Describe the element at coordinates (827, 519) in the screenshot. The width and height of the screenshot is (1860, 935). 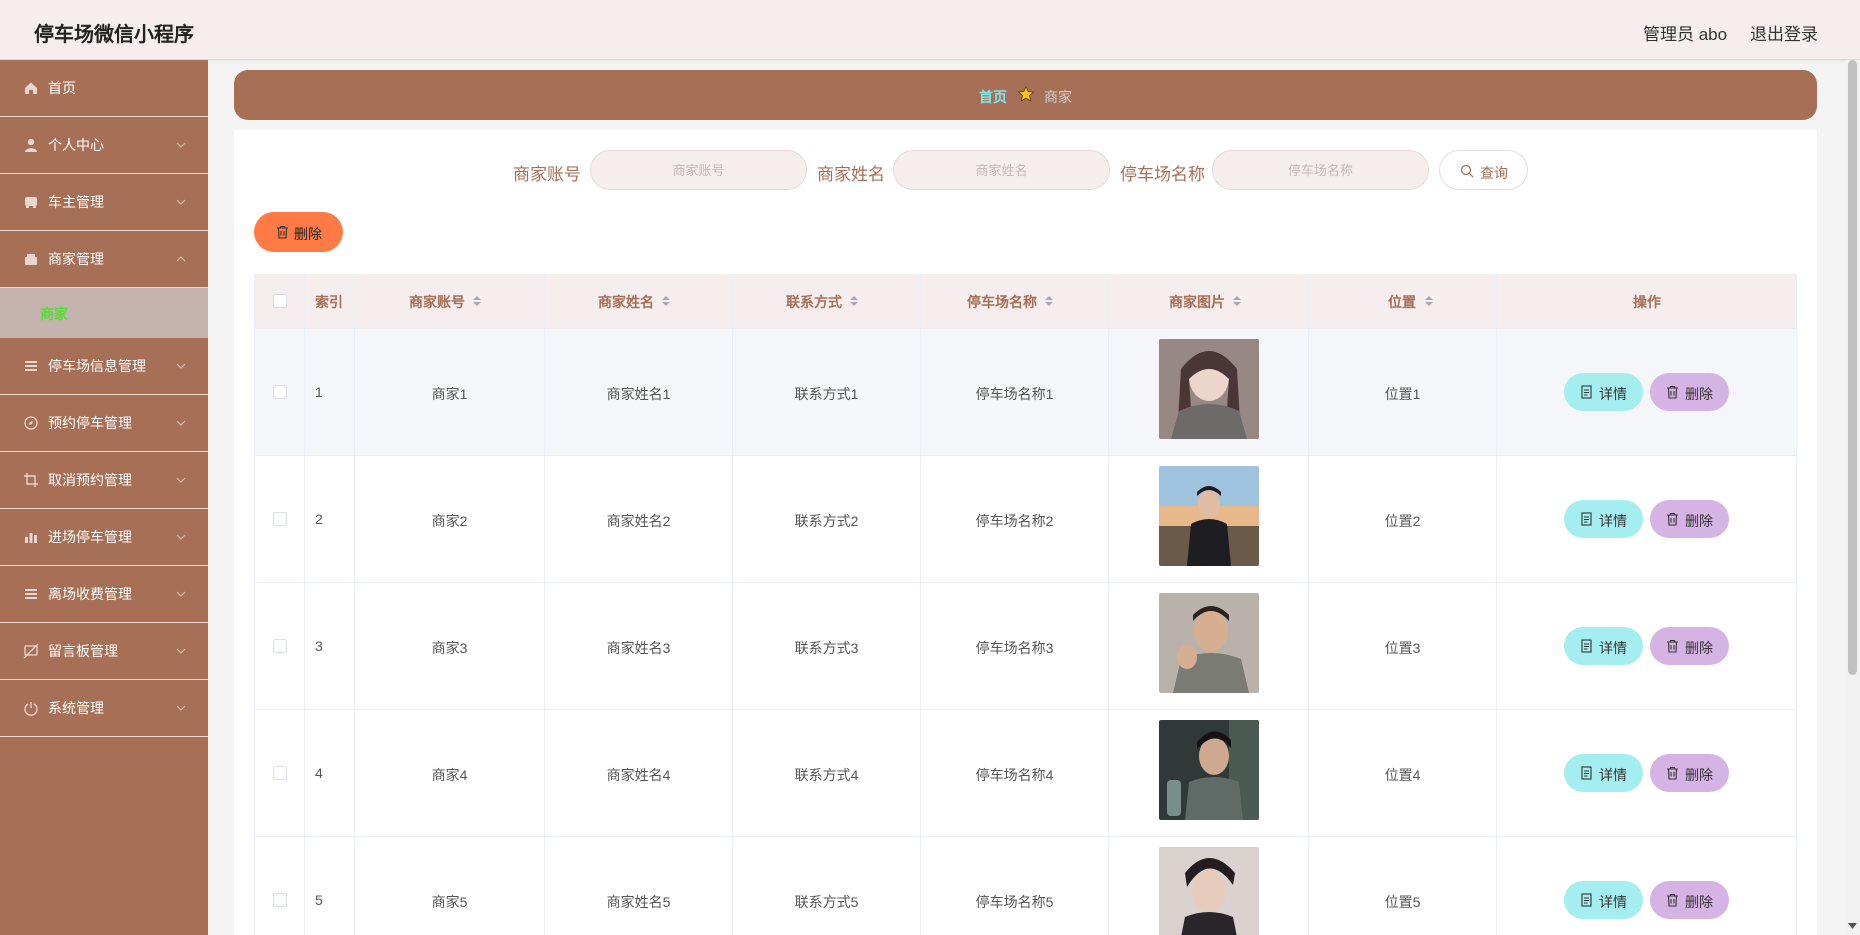
I see `contact-cell: 联系方式2` at that location.